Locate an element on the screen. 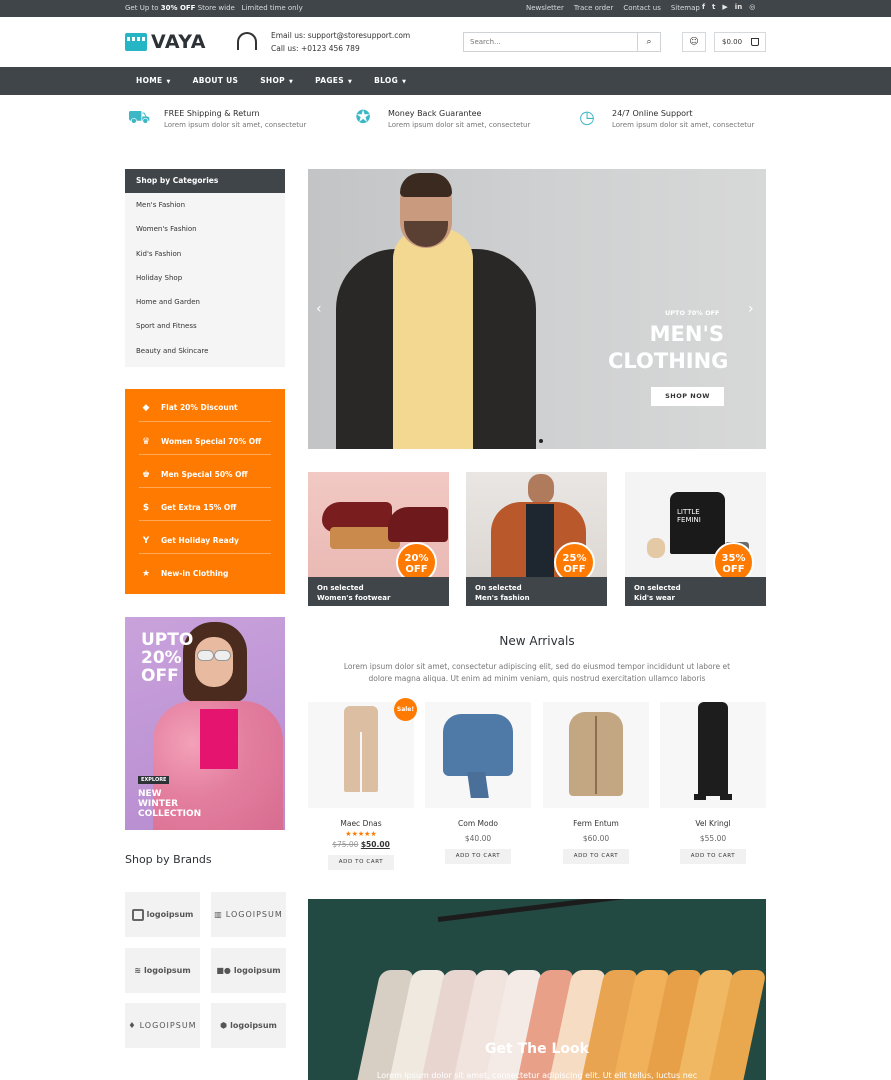 The width and height of the screenshot is (891, 1080). logo-drop-icon: ♦ is located at coordinates (132, 1025).